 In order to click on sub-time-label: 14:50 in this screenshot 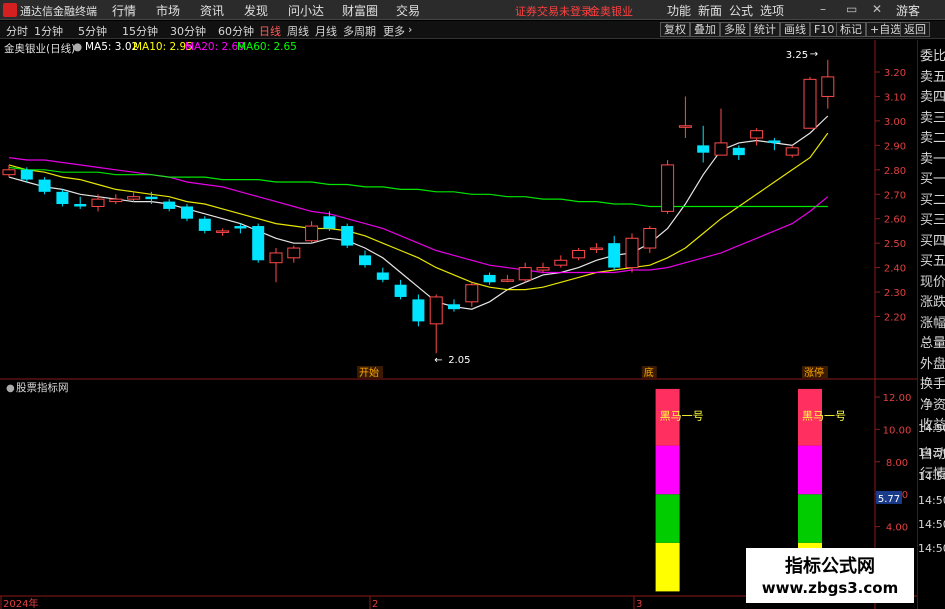, I will do `click(931, 524)`.